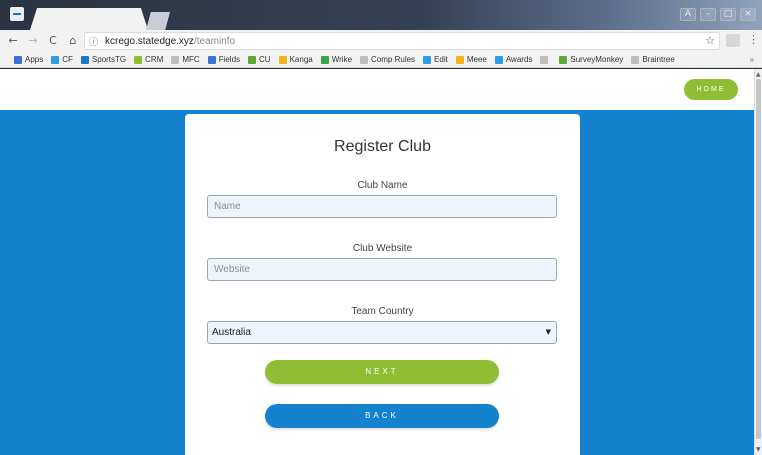 The height and width of the screenshot is (455, 762). I want to click on scroll-thumb, so click(758, 259).